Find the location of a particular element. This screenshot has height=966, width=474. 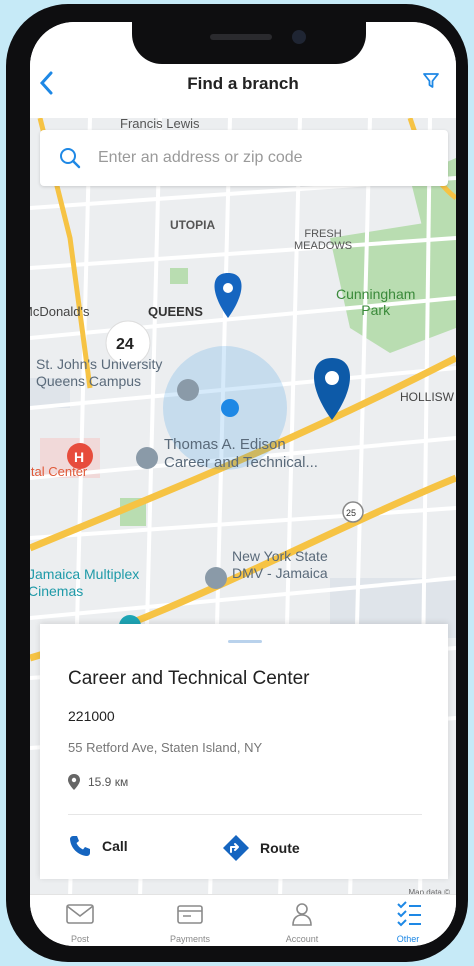

dmv-poi-icon is located at coordinates (216, 578).